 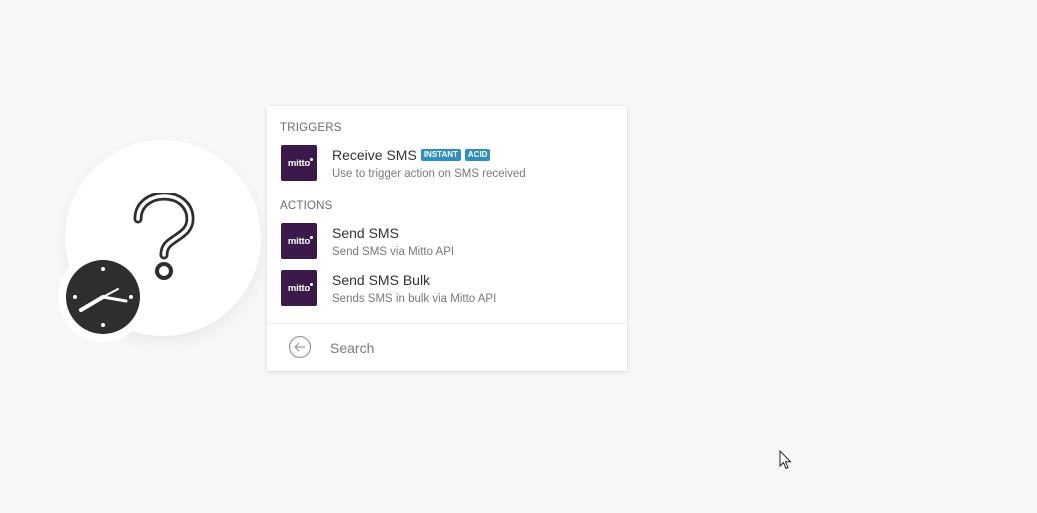 What do you see at coordinates (414, 299) in the screenshot?
I see `item-description: Sends SMS in bulk via Mitto API` at bounding box center [414, 299].